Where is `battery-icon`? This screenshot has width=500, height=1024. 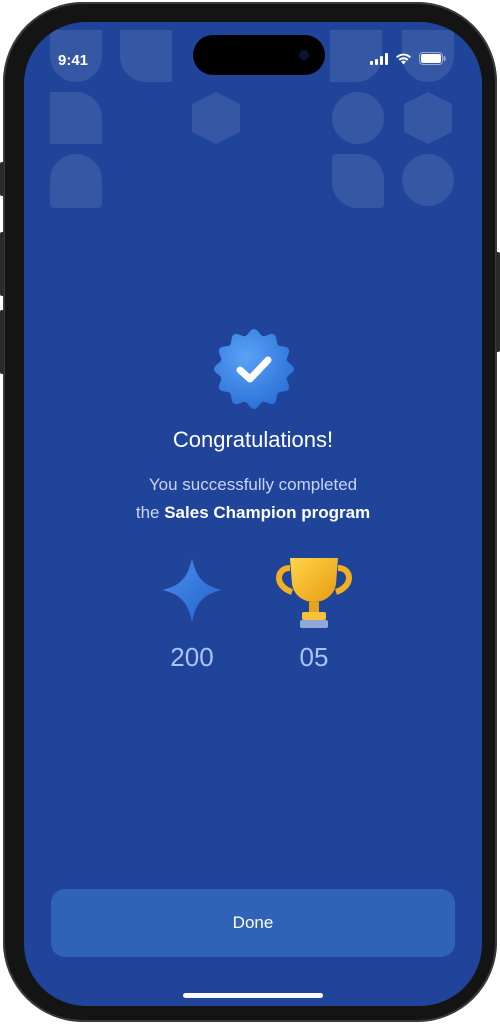
battery-icon is located at coordinates (432, 58).